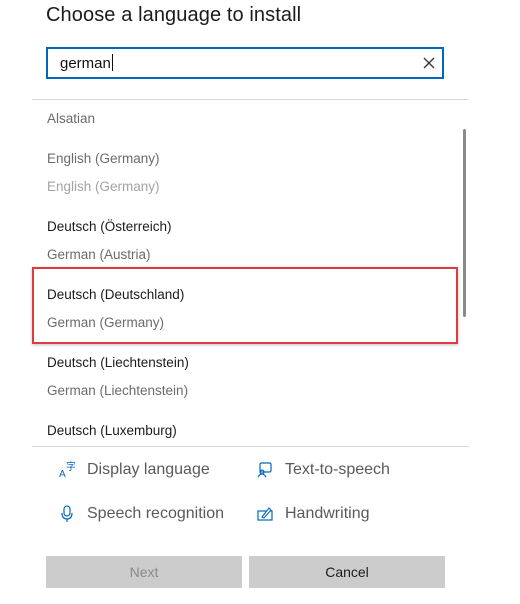 This screenshot has height=604, width=520. I want to click on list-item-english-germany: English (Germany), so click(103, 158).